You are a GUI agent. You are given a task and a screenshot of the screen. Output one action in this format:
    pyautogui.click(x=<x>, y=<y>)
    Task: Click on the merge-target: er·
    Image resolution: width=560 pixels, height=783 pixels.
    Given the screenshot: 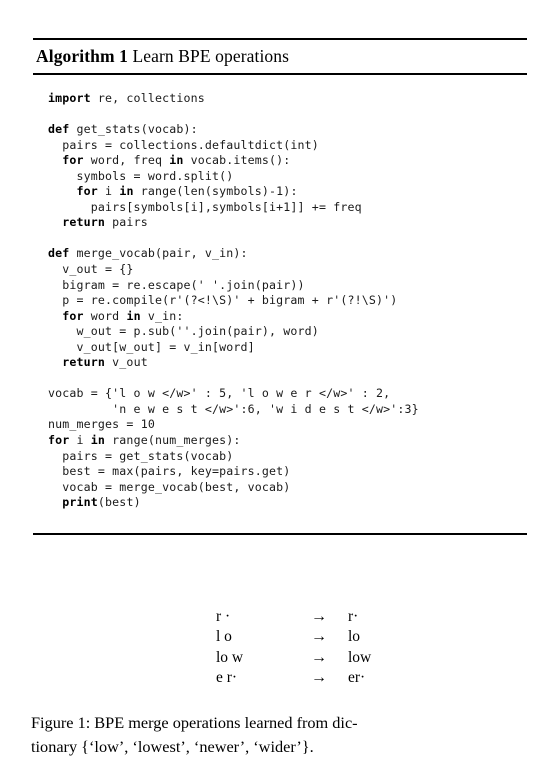 What is the action you would take?
    pyautogui.click(x=357, y=678)
    